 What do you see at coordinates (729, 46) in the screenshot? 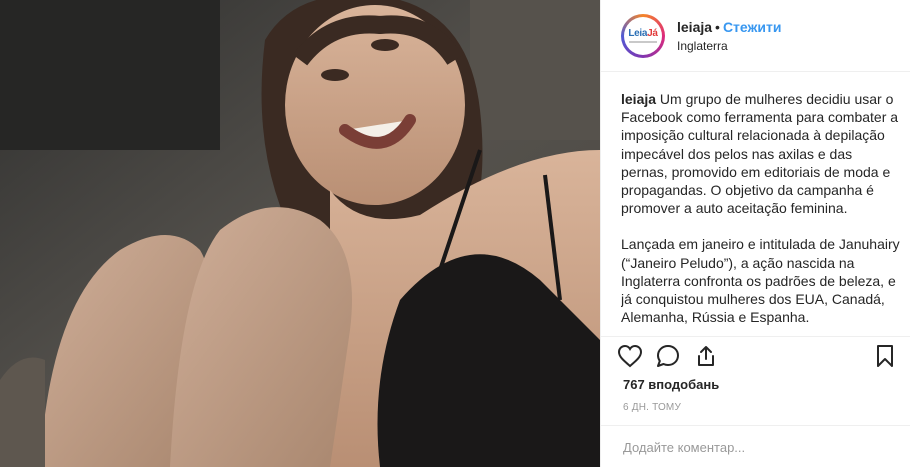
I see `location-link: Inglaterra` at bounding box center [729, 46].